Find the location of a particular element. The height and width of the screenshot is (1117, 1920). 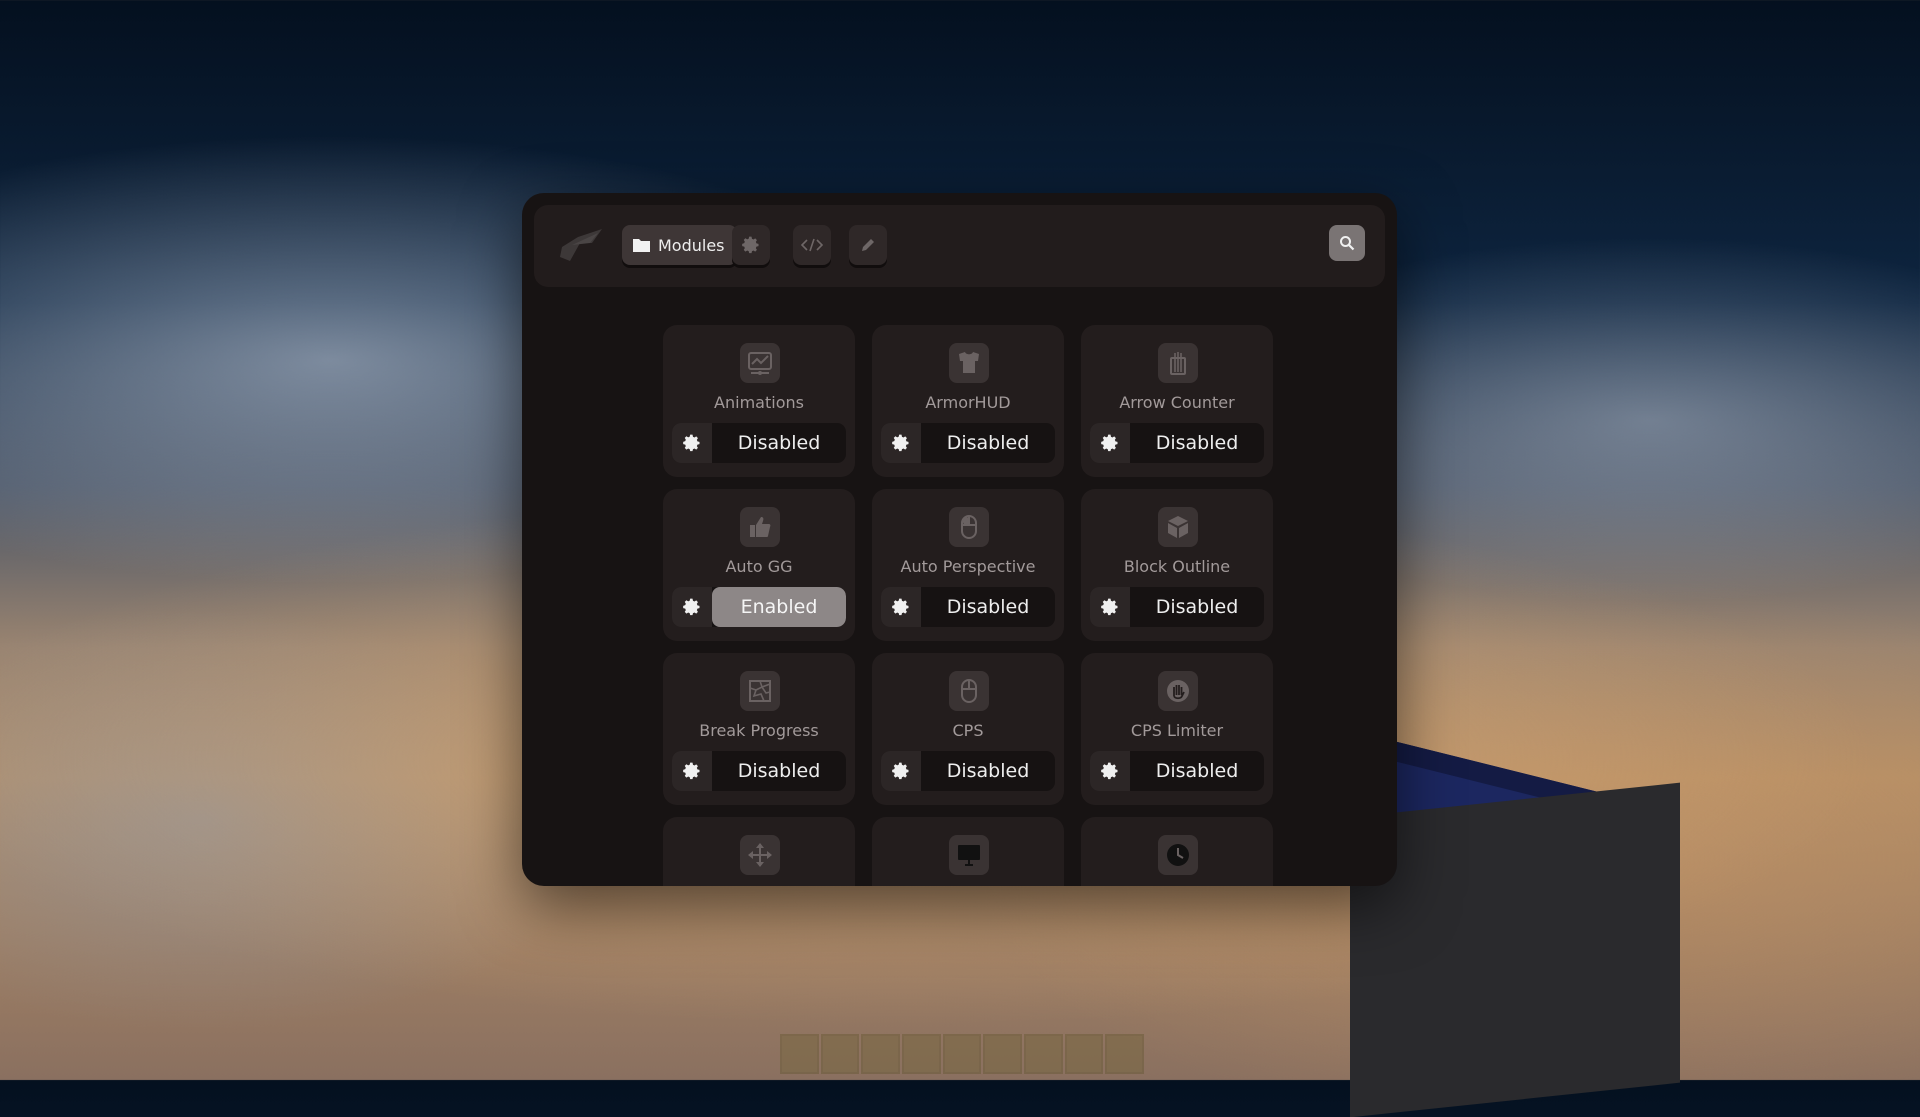

module-name: Block Outline is located at coordinates (1177, 566).